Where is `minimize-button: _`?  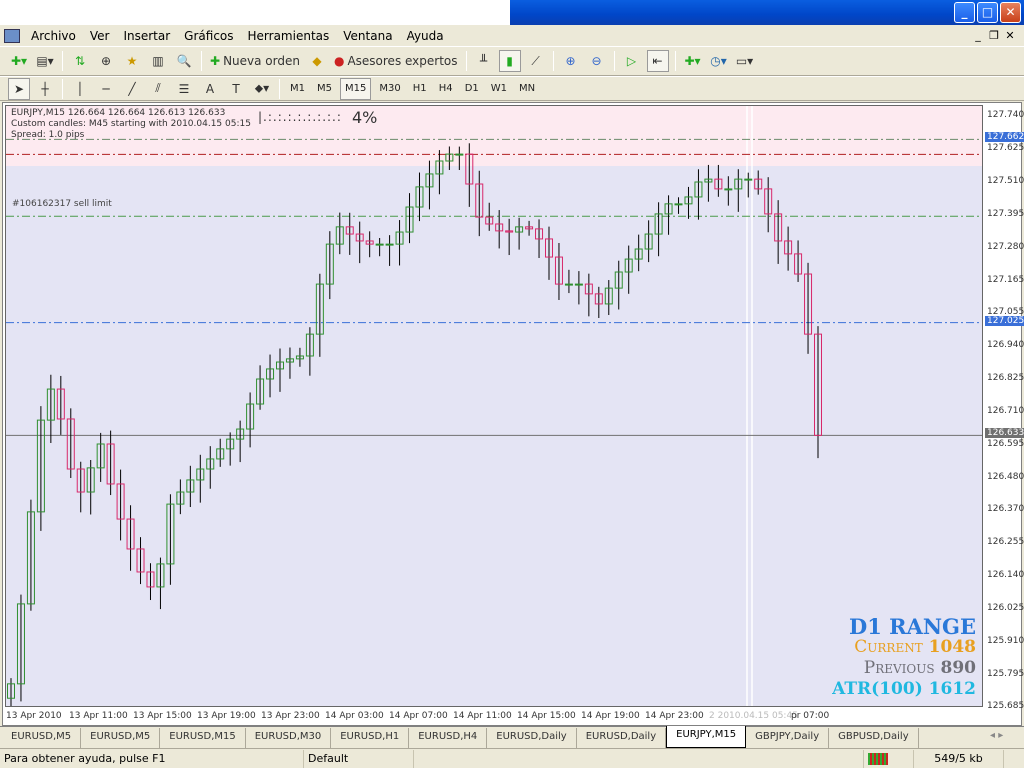 minimize-button: _ is located at coordinates (964, 12).